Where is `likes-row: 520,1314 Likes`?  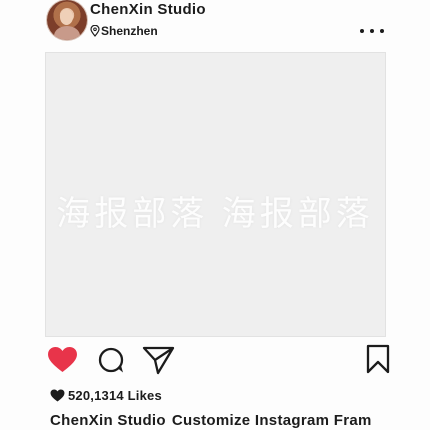
likes-row: 520,1314 Likes is located at coordinates (106, 395).